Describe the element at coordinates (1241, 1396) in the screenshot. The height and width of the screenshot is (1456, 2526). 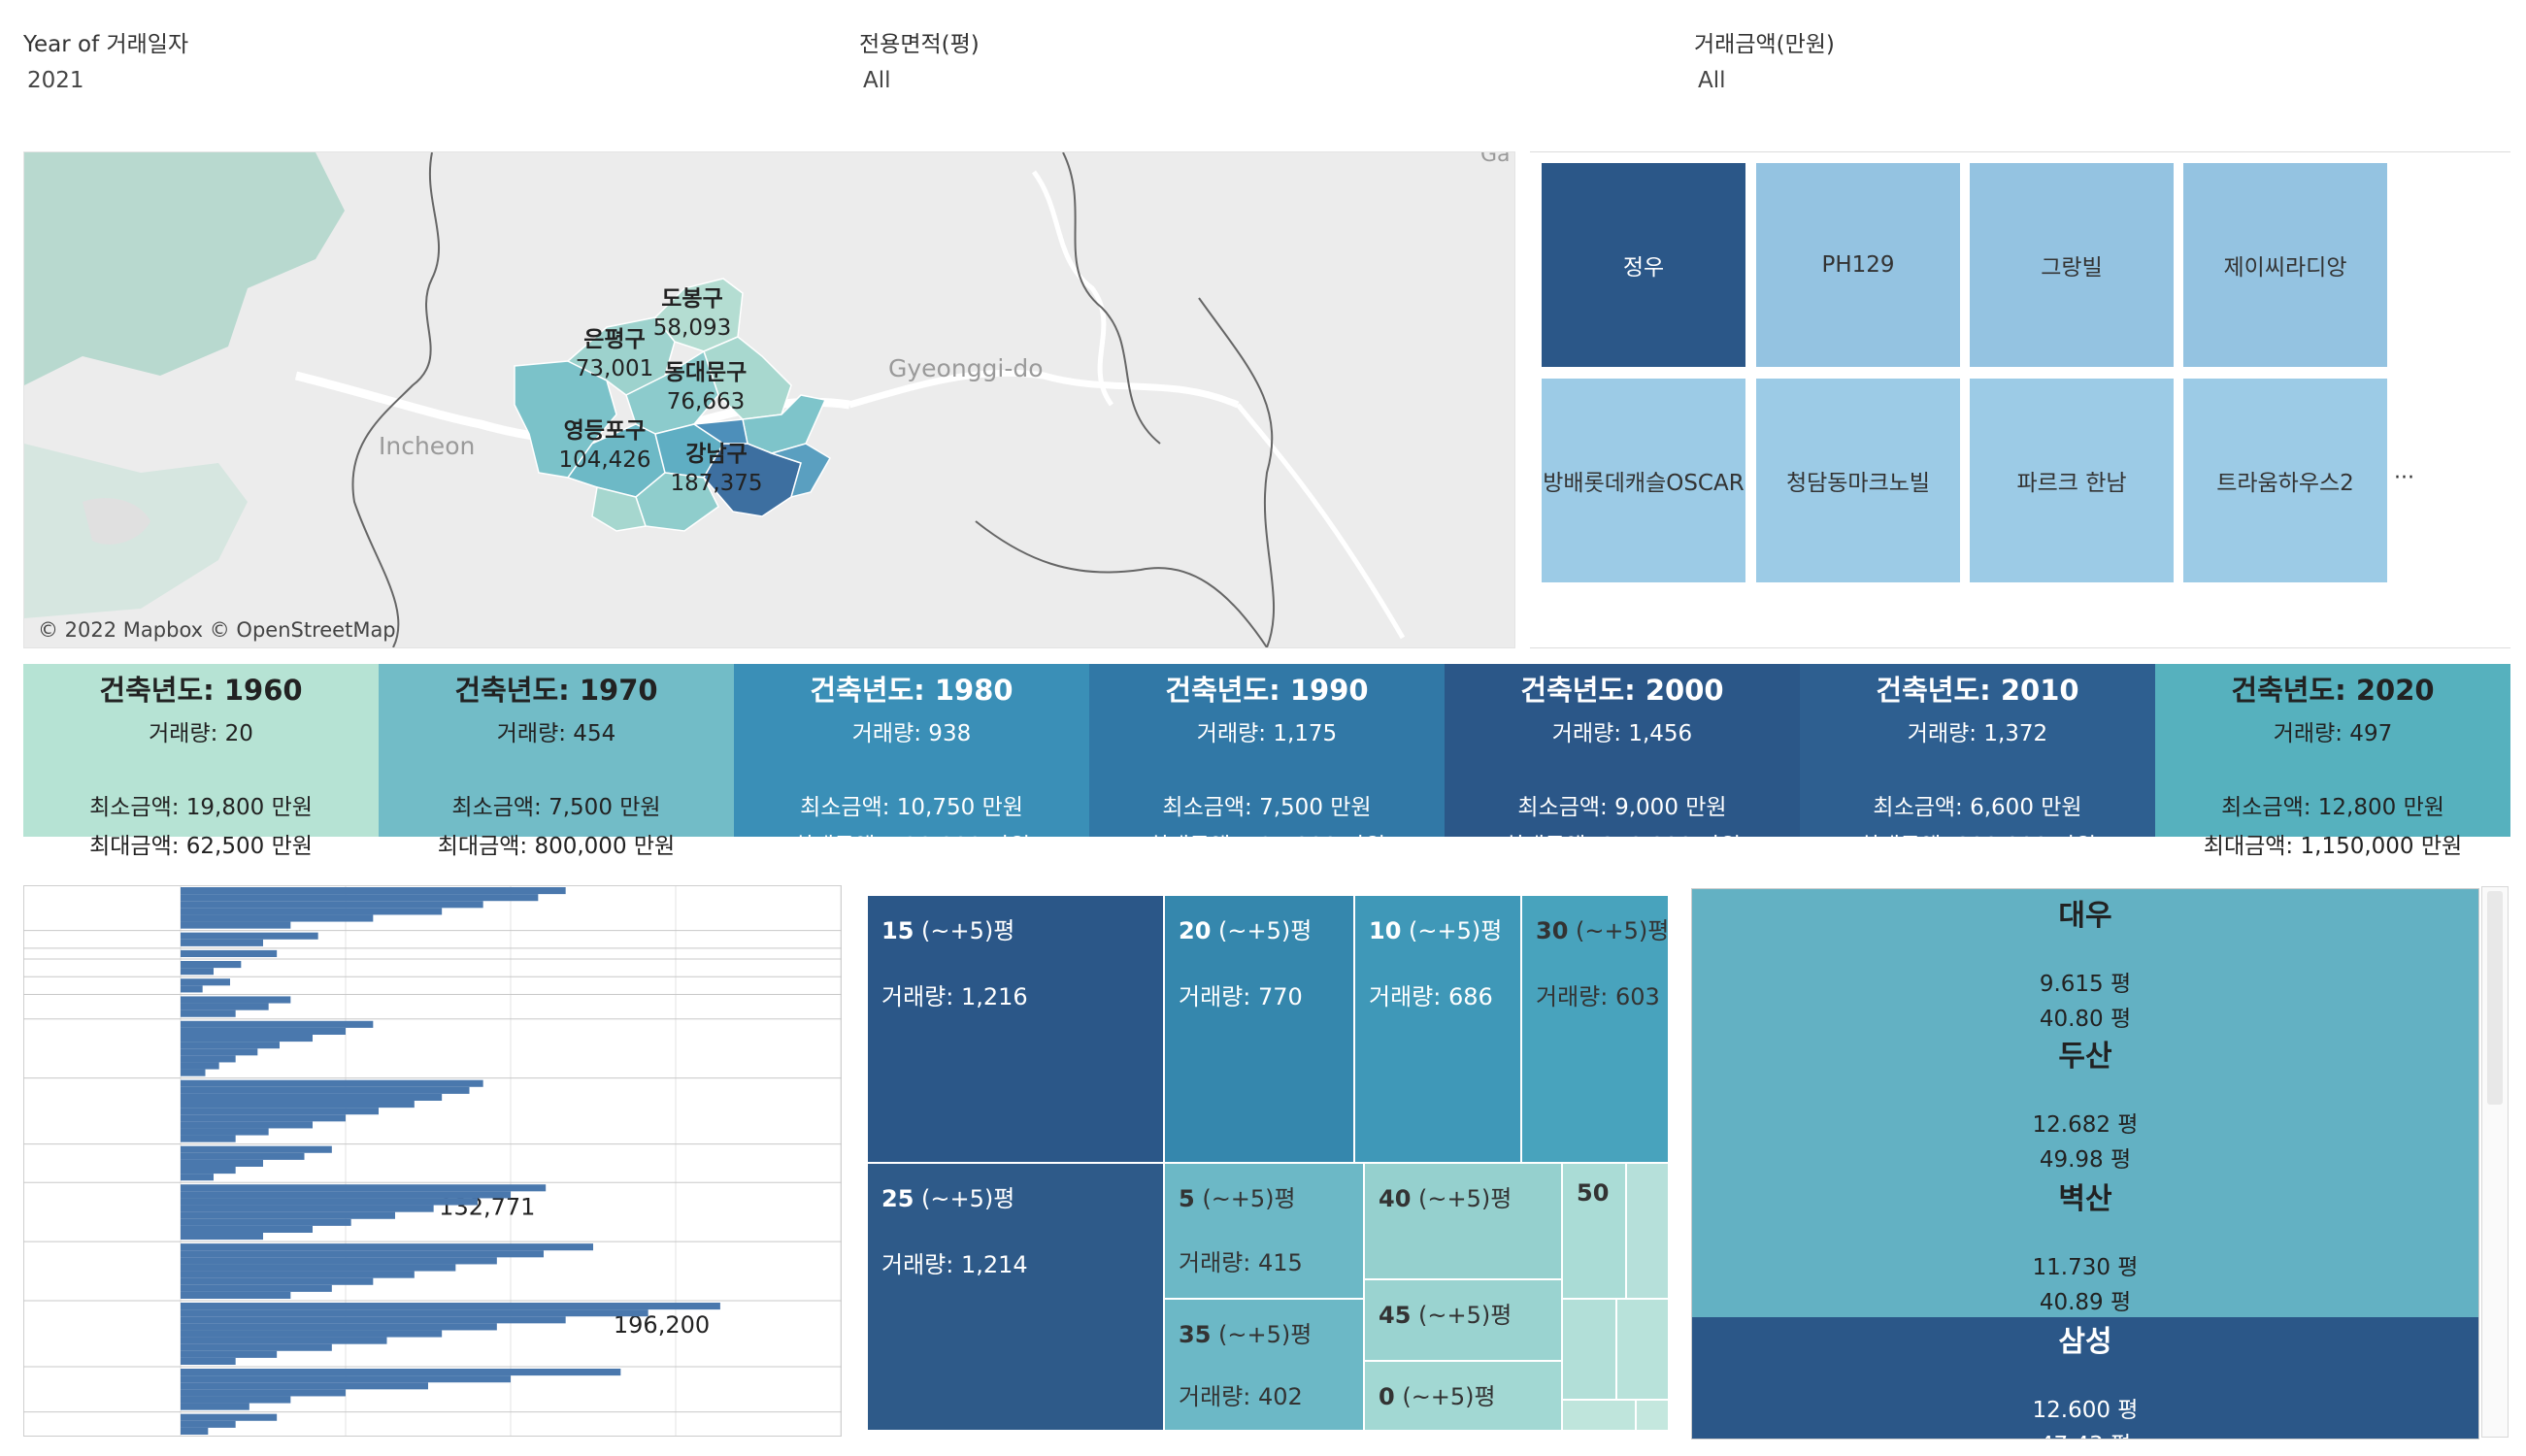
I see `size-tile-count: 거래량: 402` at that location.